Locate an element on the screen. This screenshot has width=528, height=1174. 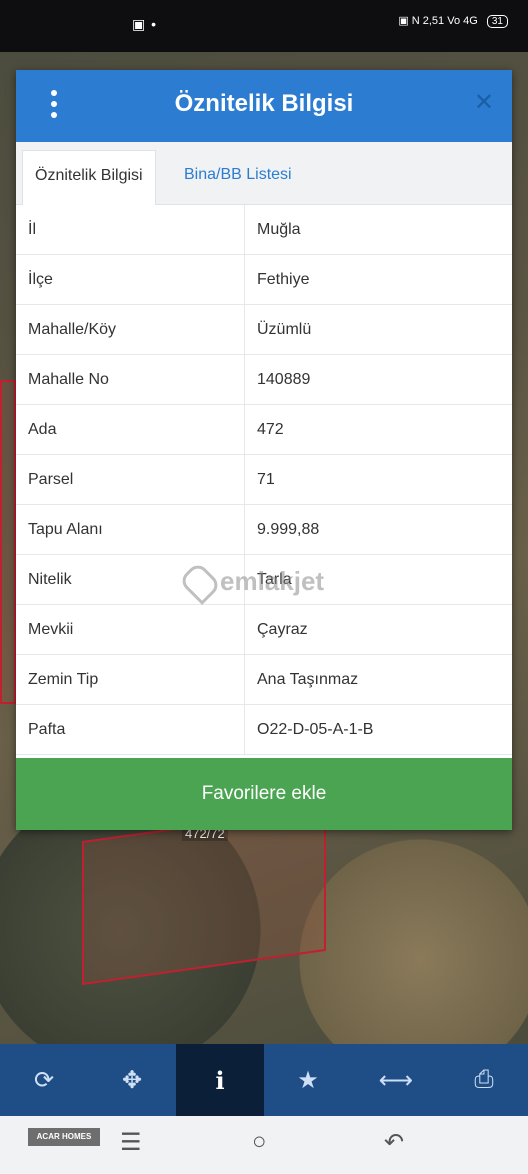
recent-apps-icon: ☰ is located at coordinates (131, 1142).